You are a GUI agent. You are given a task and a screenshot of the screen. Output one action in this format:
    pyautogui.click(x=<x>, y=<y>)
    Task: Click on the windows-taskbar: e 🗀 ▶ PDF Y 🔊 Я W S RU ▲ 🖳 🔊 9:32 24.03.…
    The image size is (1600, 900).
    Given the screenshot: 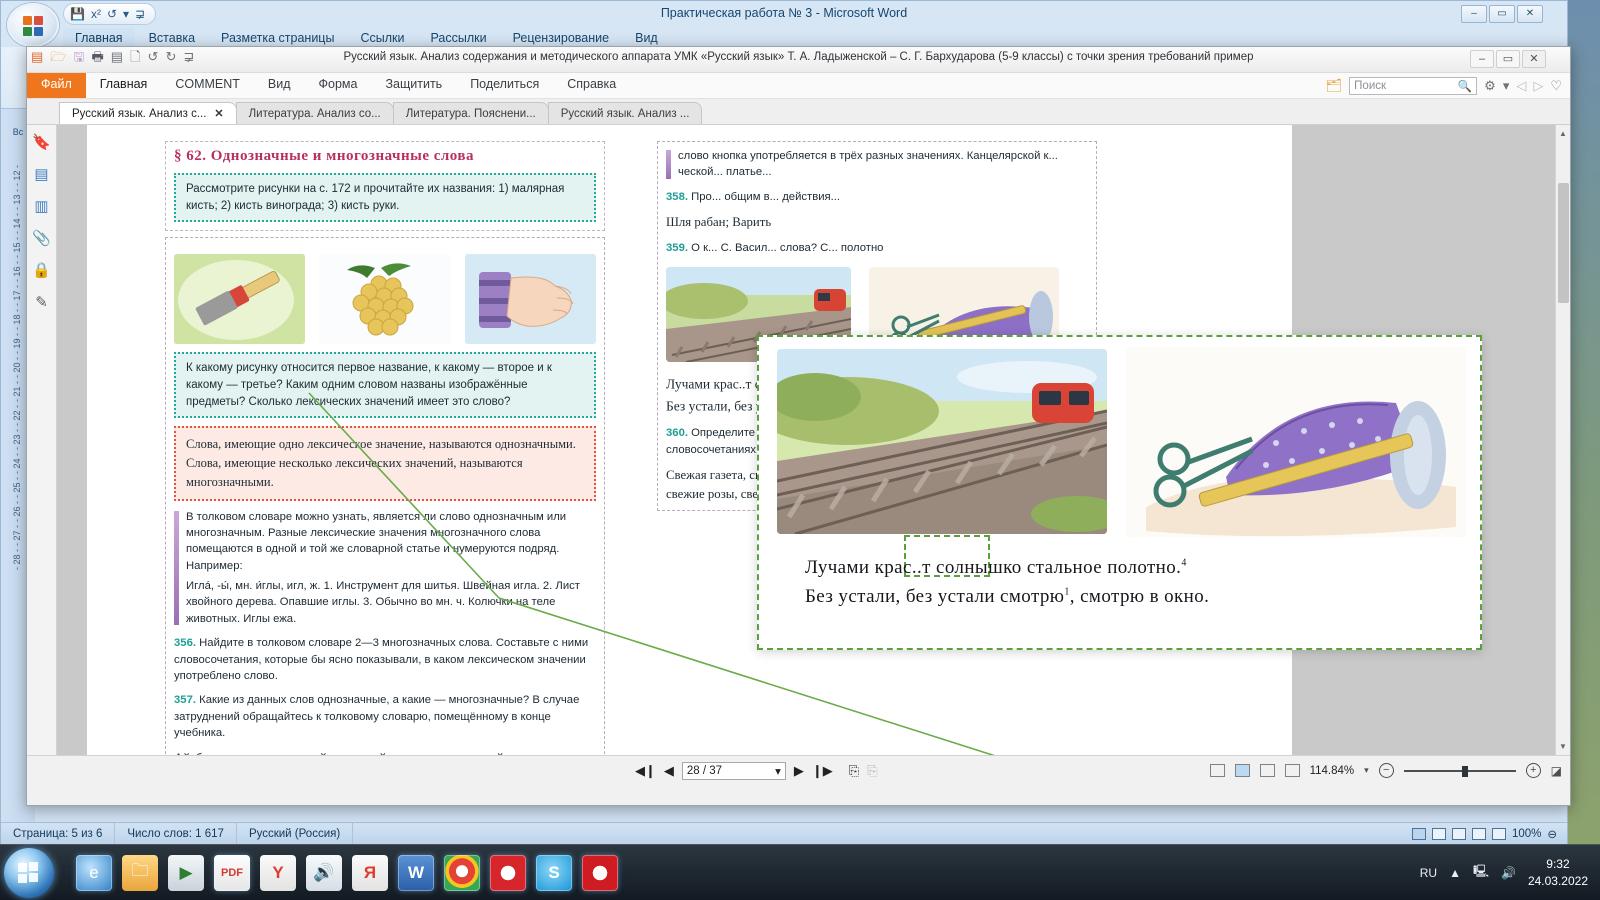 What is the action you would take?
    pyautogui.click(x=800, y=872)
    